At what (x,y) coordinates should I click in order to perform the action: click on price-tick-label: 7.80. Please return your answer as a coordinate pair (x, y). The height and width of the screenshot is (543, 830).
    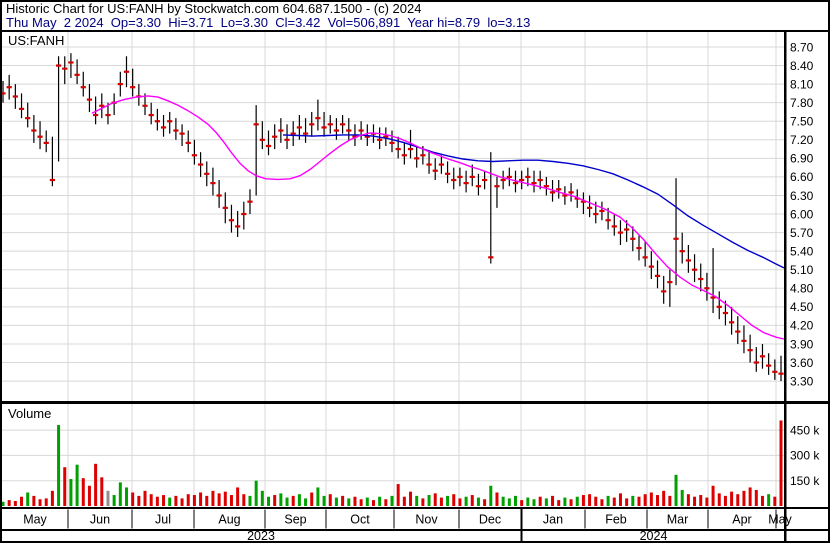
    Looking at the image, I should click on (802, 103).